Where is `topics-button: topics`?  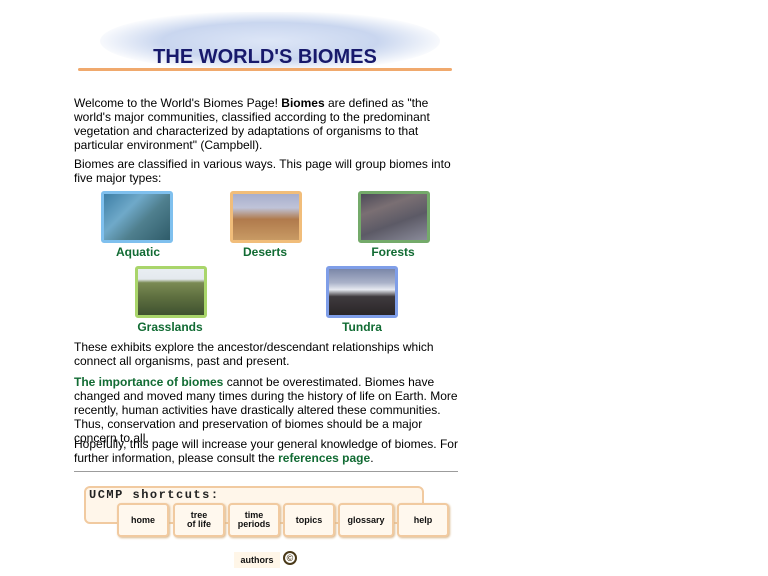
topics-button: topics is located at coordinates (309, 520).